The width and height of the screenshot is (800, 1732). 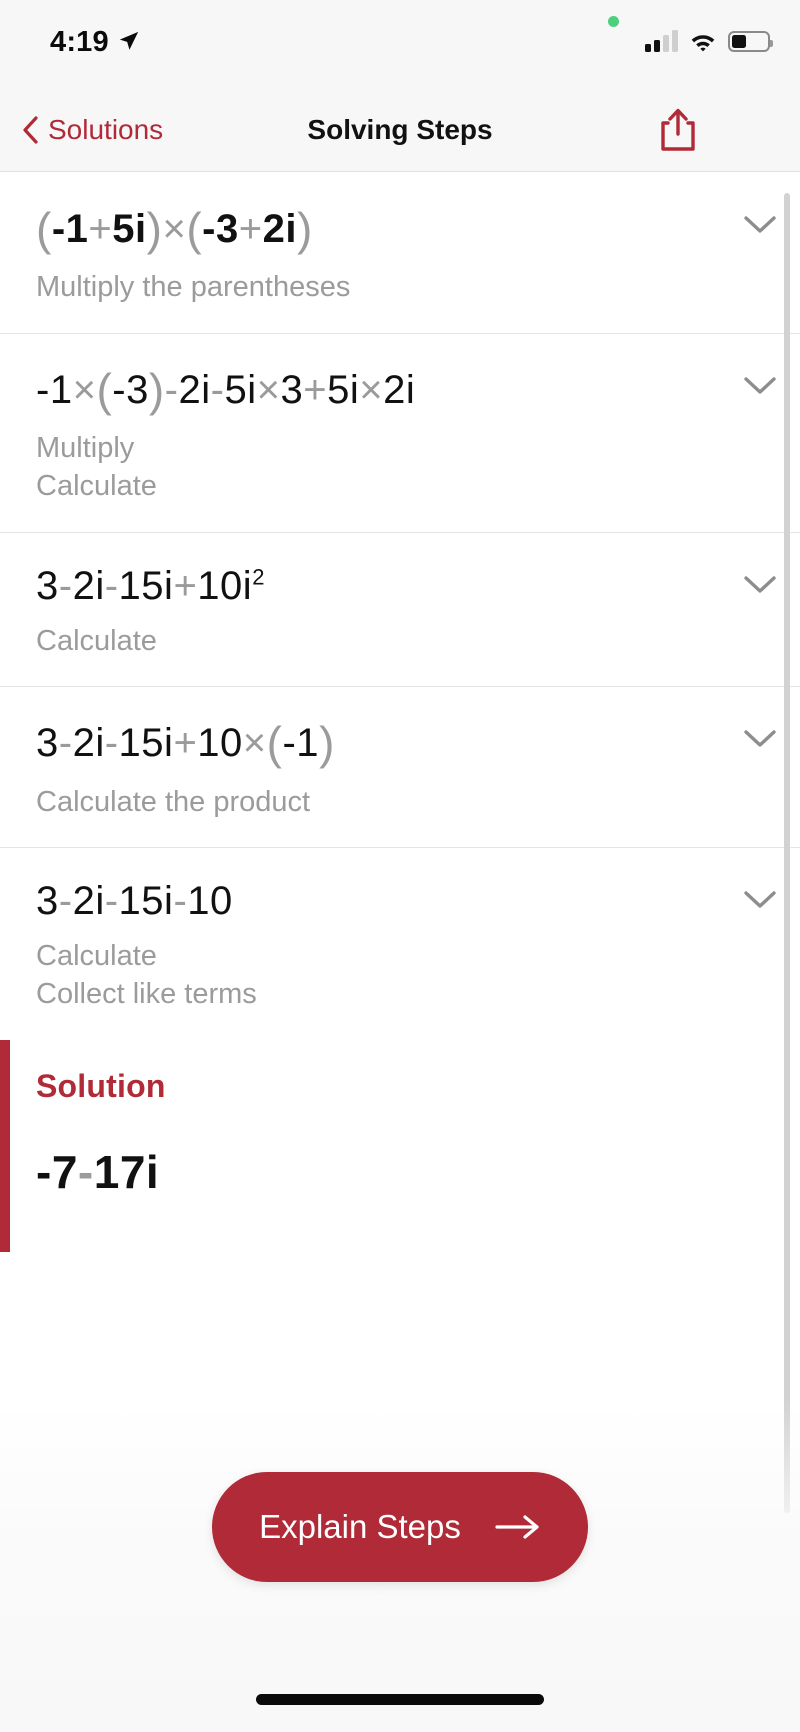 I want to click on chevron-left-icon, so click(x=30, y=130).